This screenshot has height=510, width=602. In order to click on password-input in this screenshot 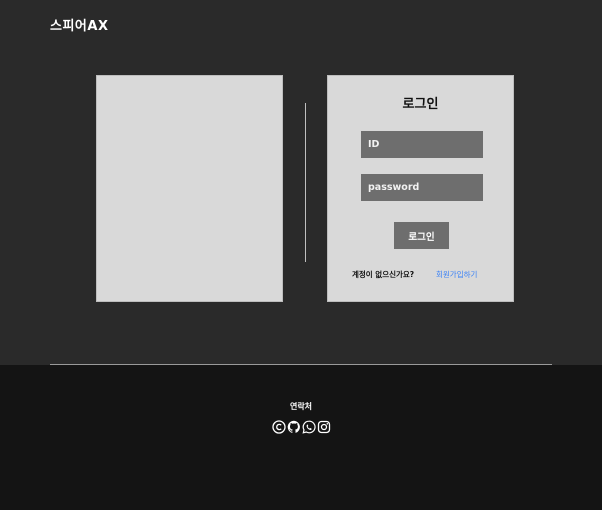, I will do `click(422, 187)`.